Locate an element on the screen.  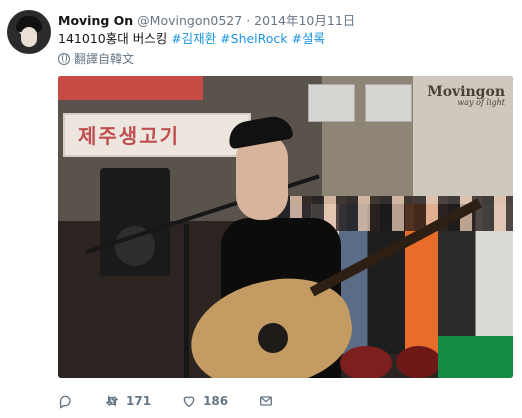
reply-button is located at coordinates (66, 401).